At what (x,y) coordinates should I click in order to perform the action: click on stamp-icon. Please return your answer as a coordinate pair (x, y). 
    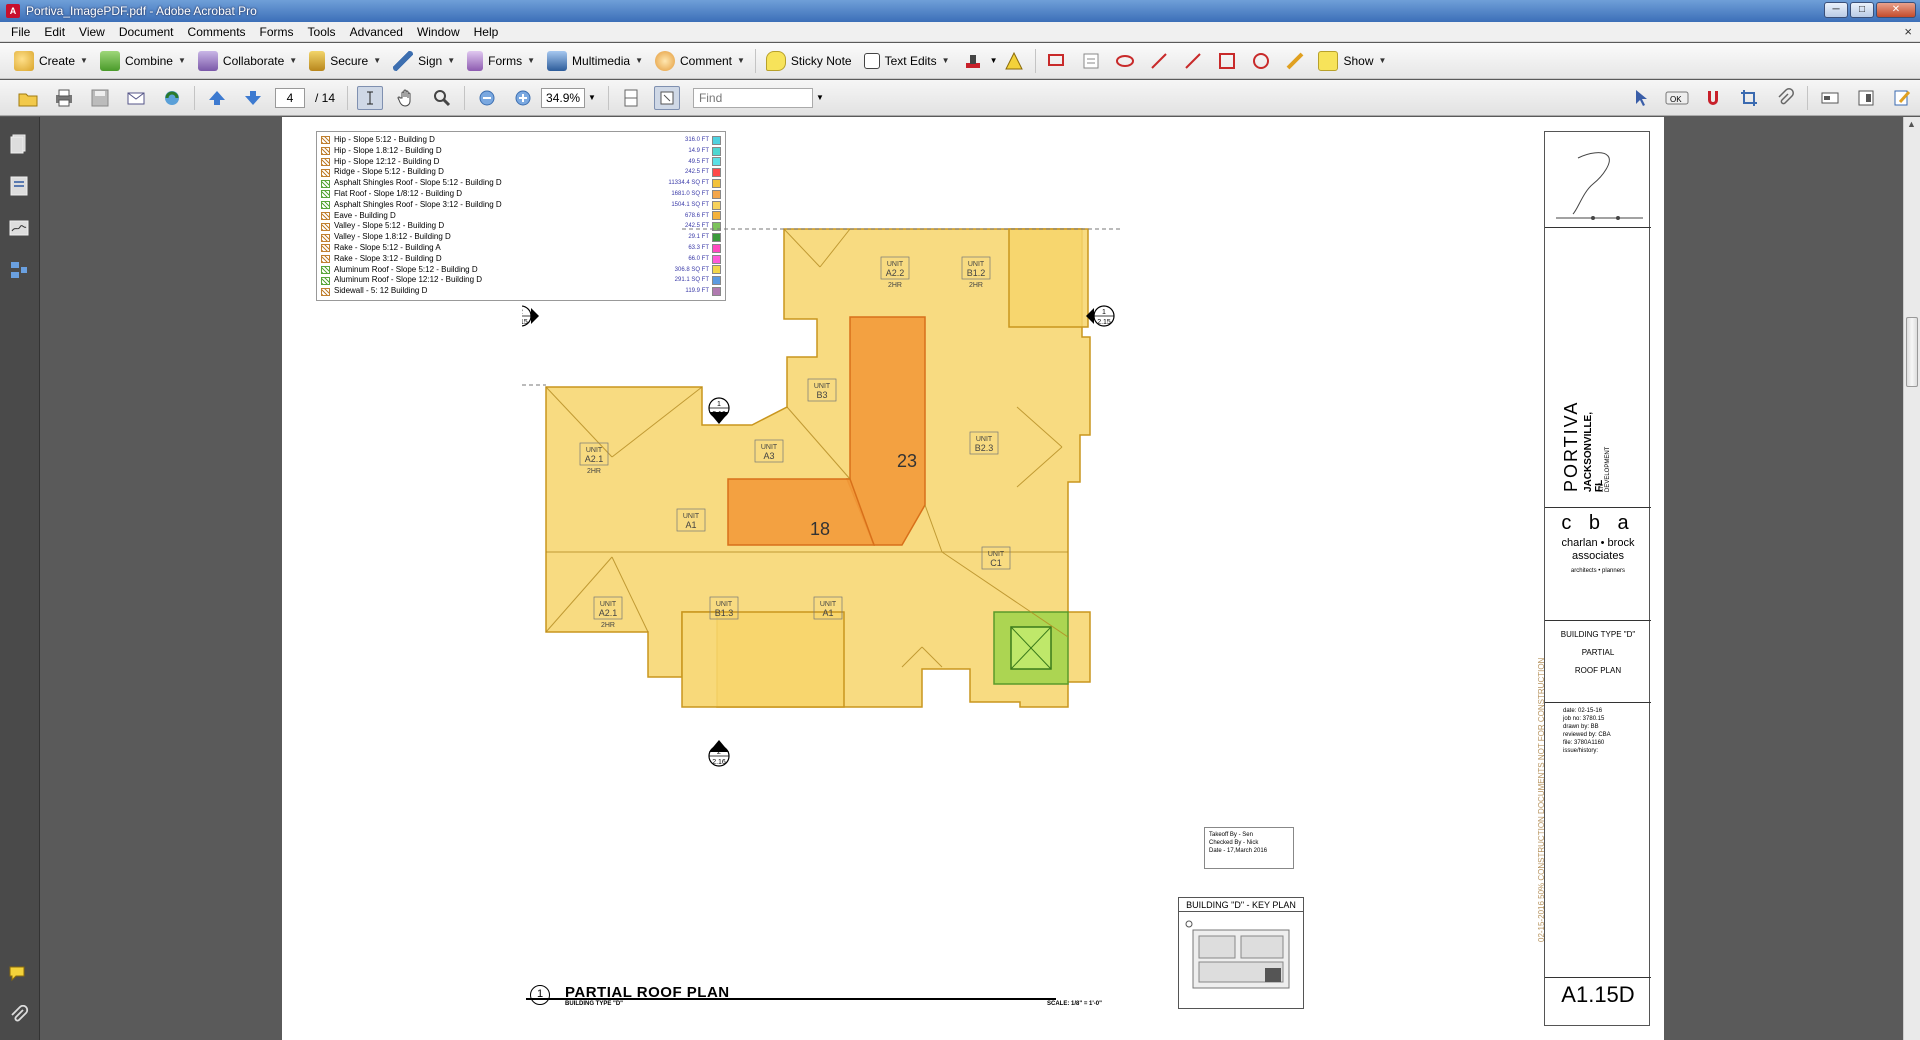
    Looking at the image, I should click on (973, 61).